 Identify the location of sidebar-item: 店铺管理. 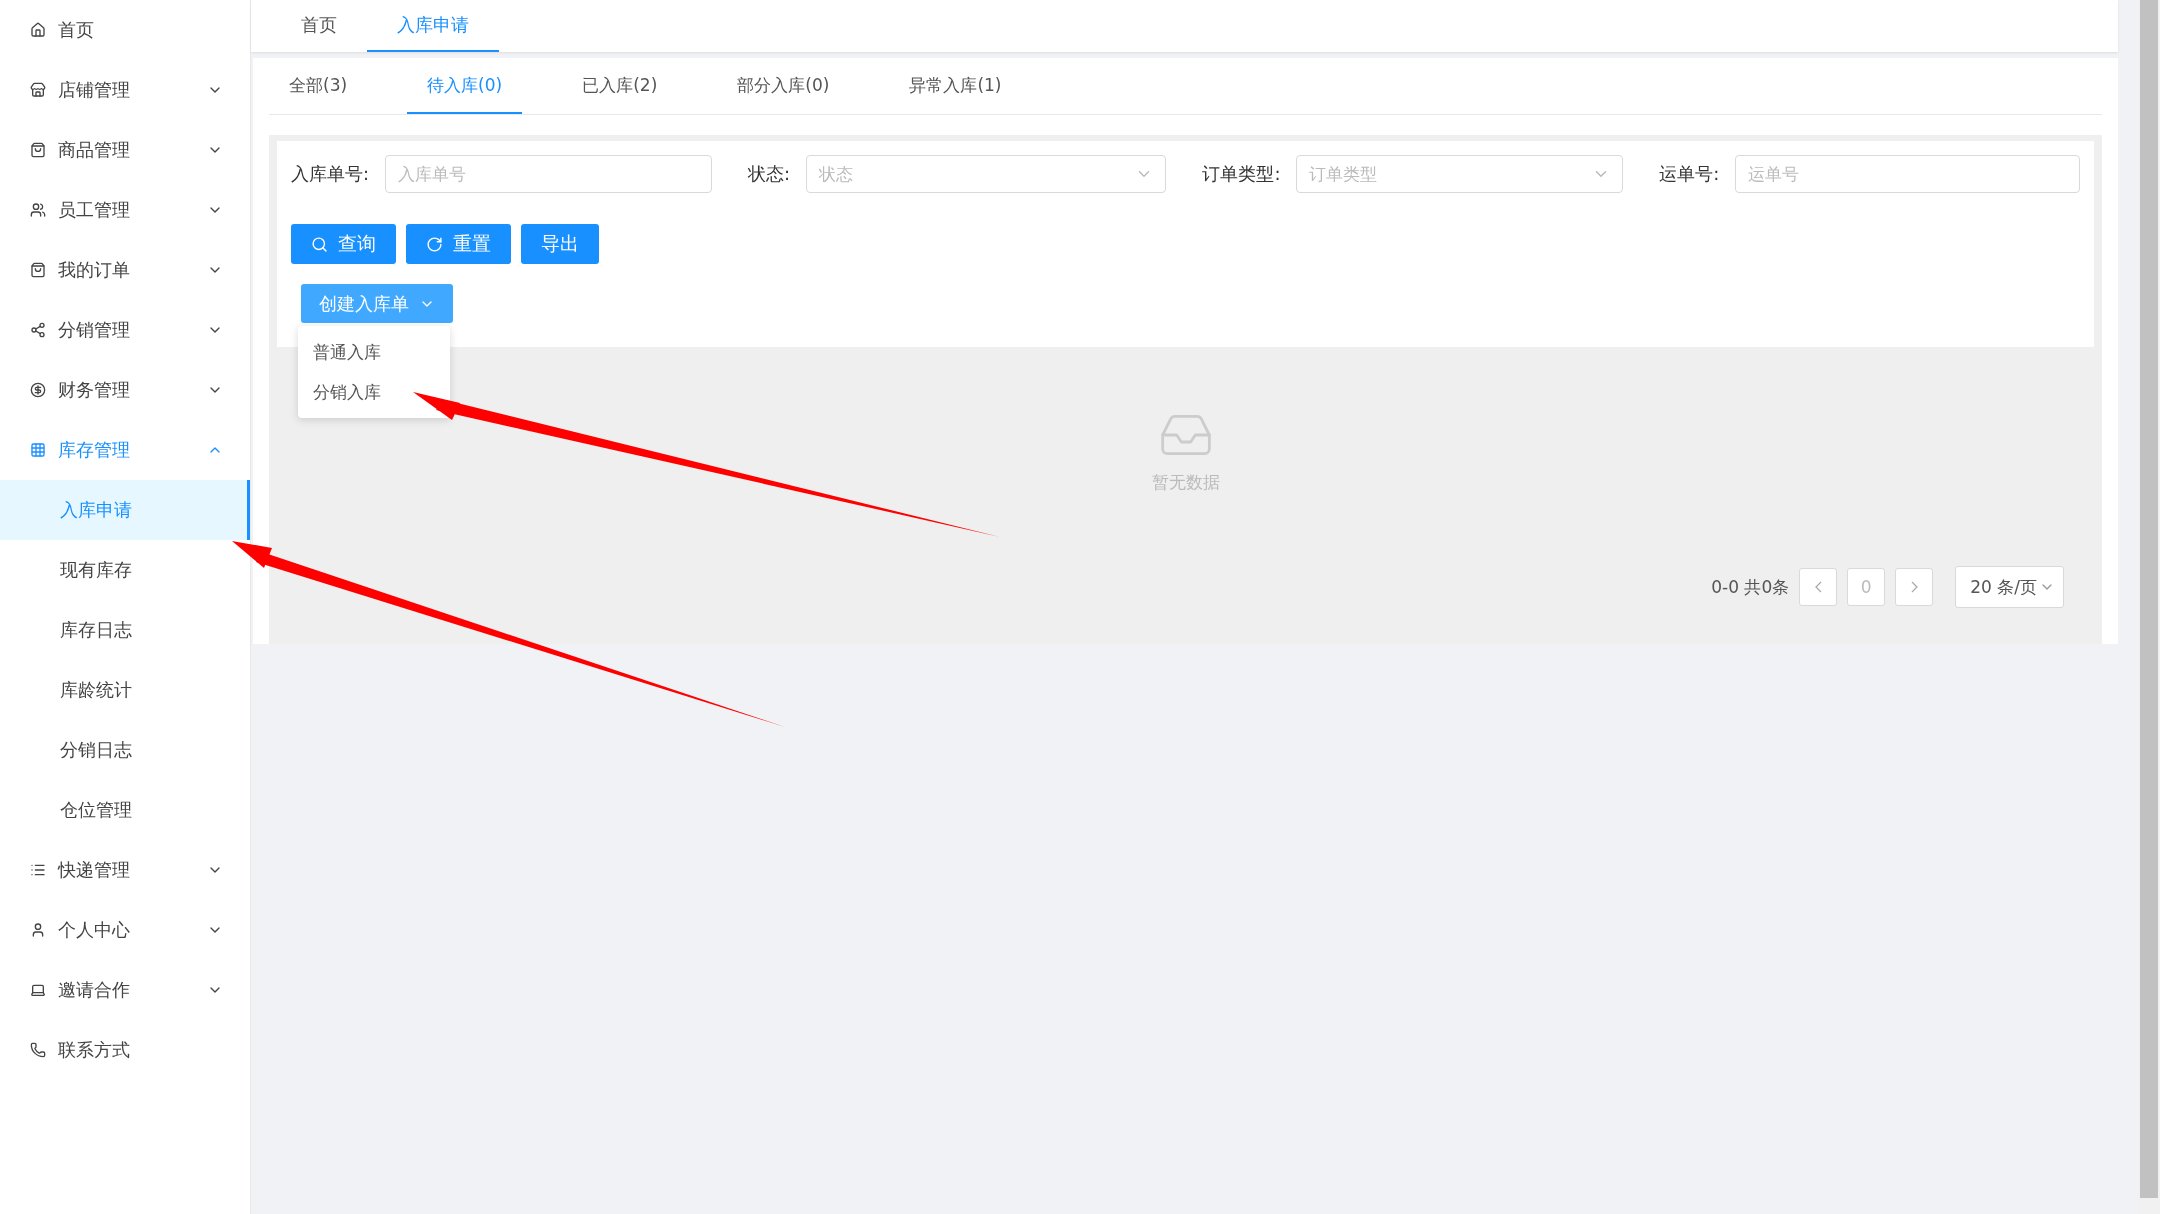
(125, 90).